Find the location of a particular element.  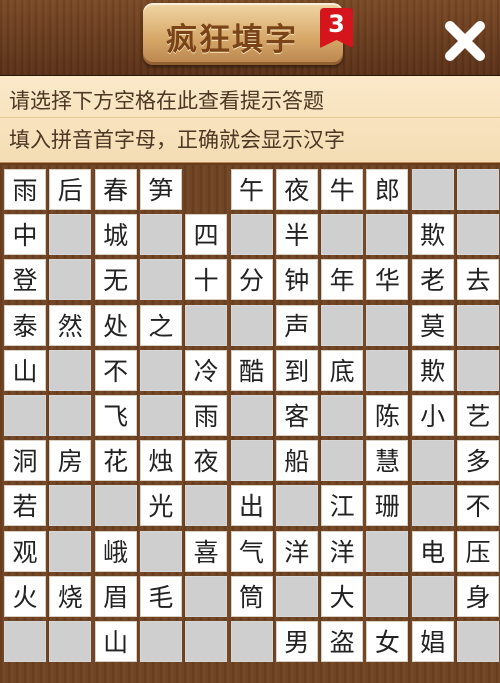

filled-cell: 烛 is located at coordinates (160, 461).